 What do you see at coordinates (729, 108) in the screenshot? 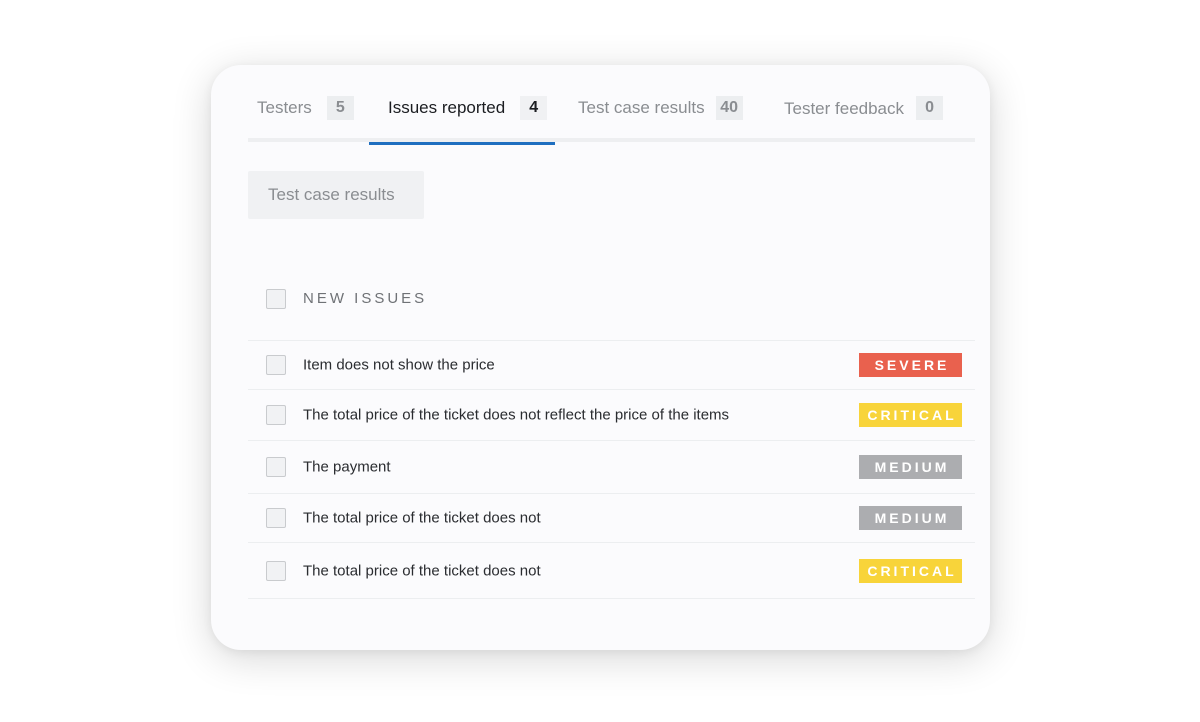
I see `tab-count-badge: 40` at bounding box center [729, 108].